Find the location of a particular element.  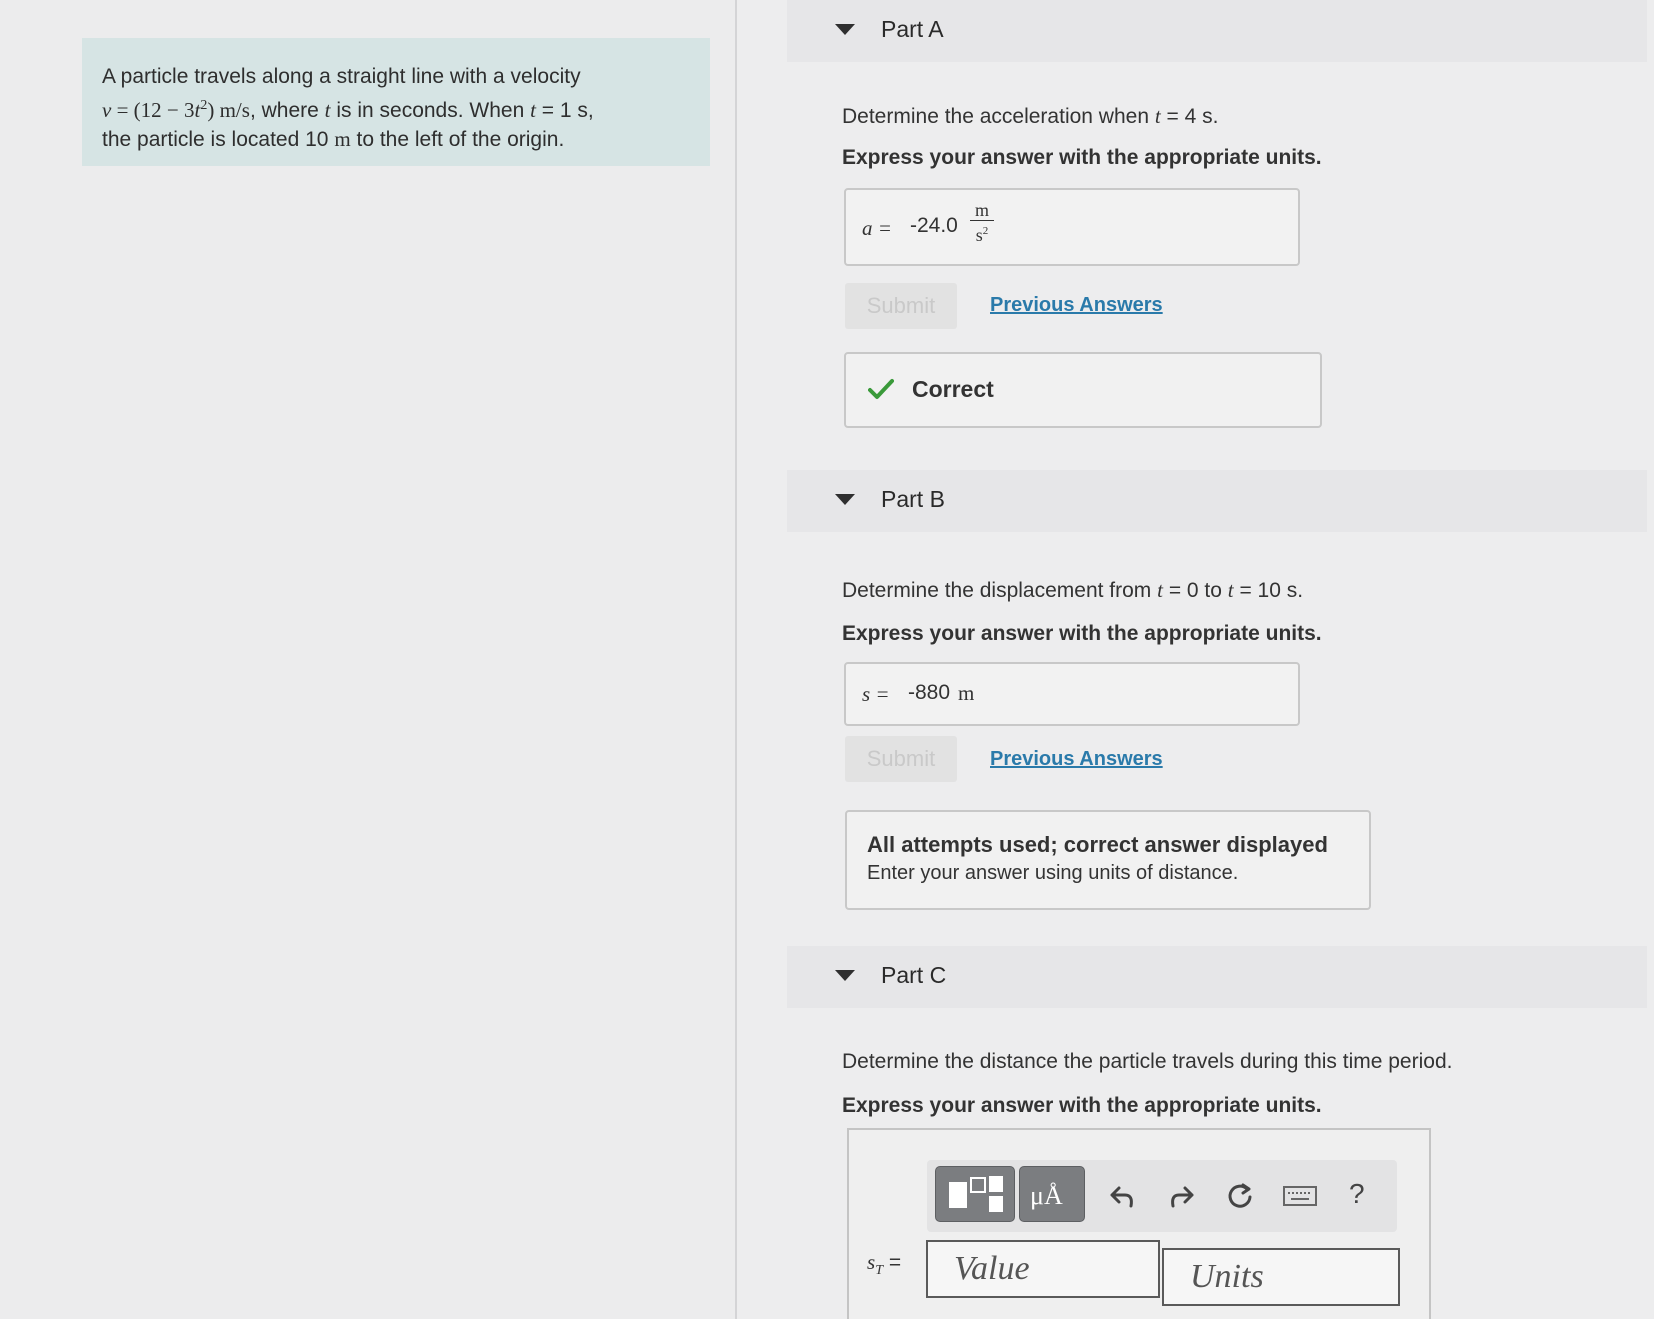

part-c-answer-label: sT = is located at coordinates (884, 1264).